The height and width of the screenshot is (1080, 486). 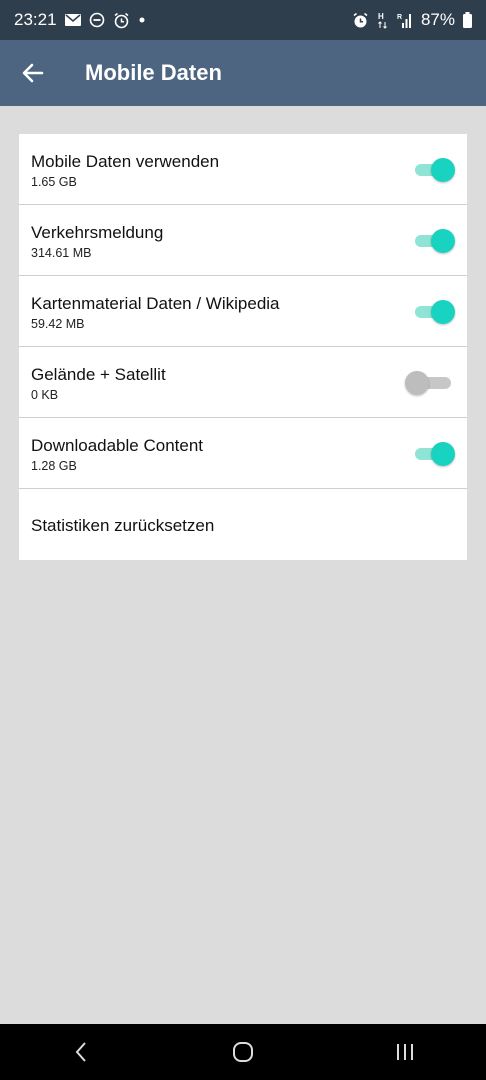 I want to click on status-bar-left: 23:21, so click(x=80, y=20).